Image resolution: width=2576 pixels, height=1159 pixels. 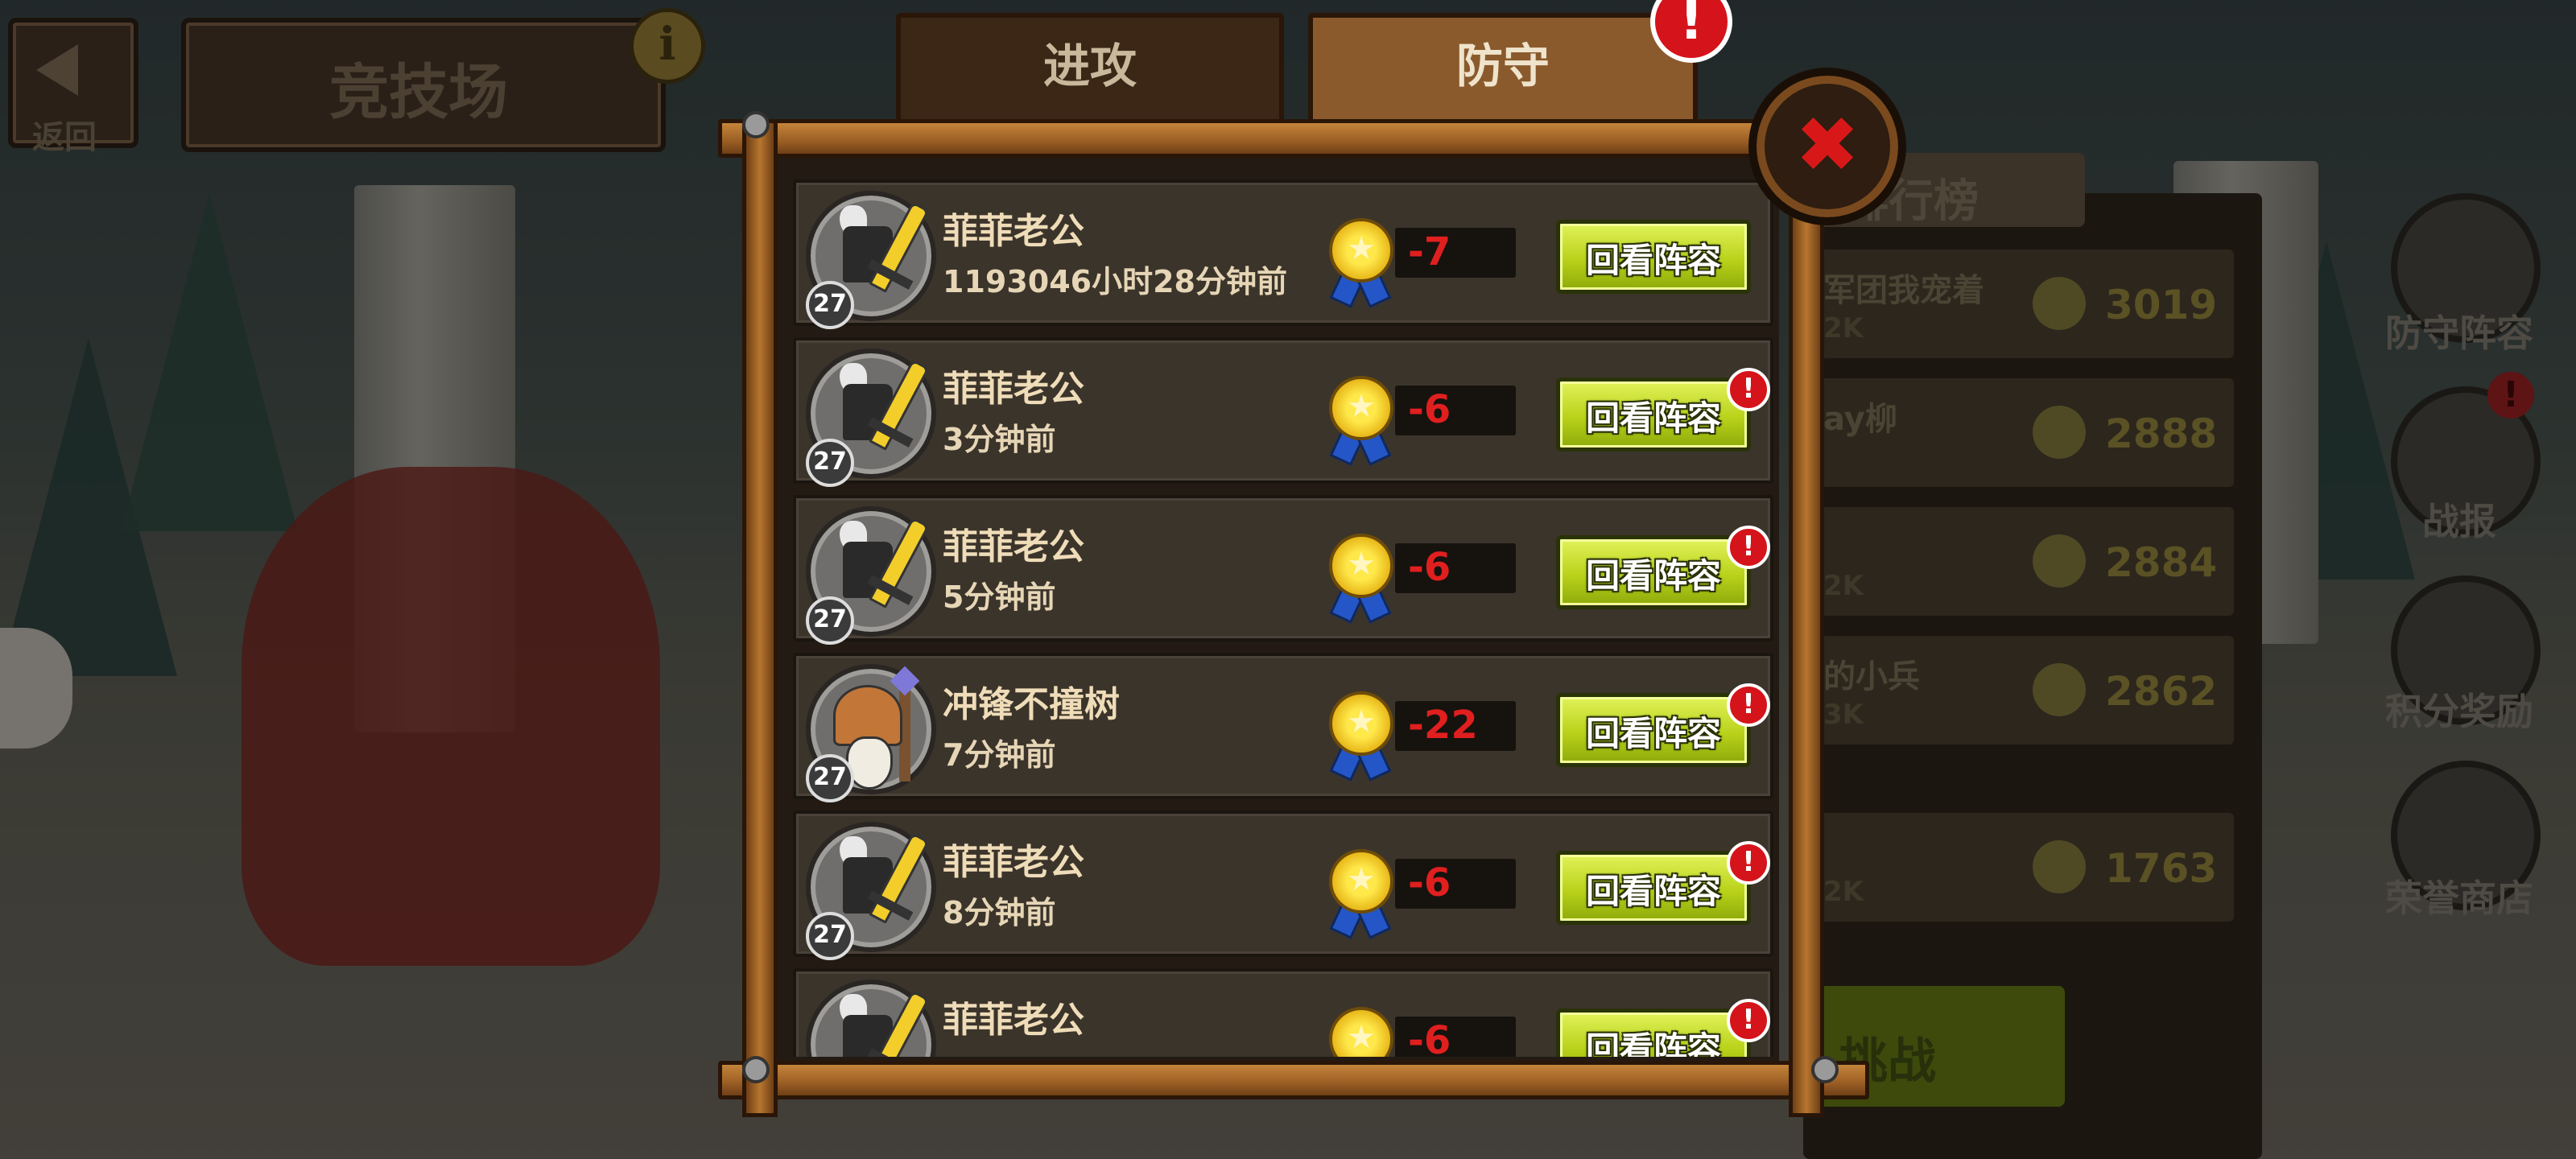 What do you see at coordinates (2459, 711) in the screenshot?
I see `points-reward-label: 积分奖励` at bounding box center [2459, 711].